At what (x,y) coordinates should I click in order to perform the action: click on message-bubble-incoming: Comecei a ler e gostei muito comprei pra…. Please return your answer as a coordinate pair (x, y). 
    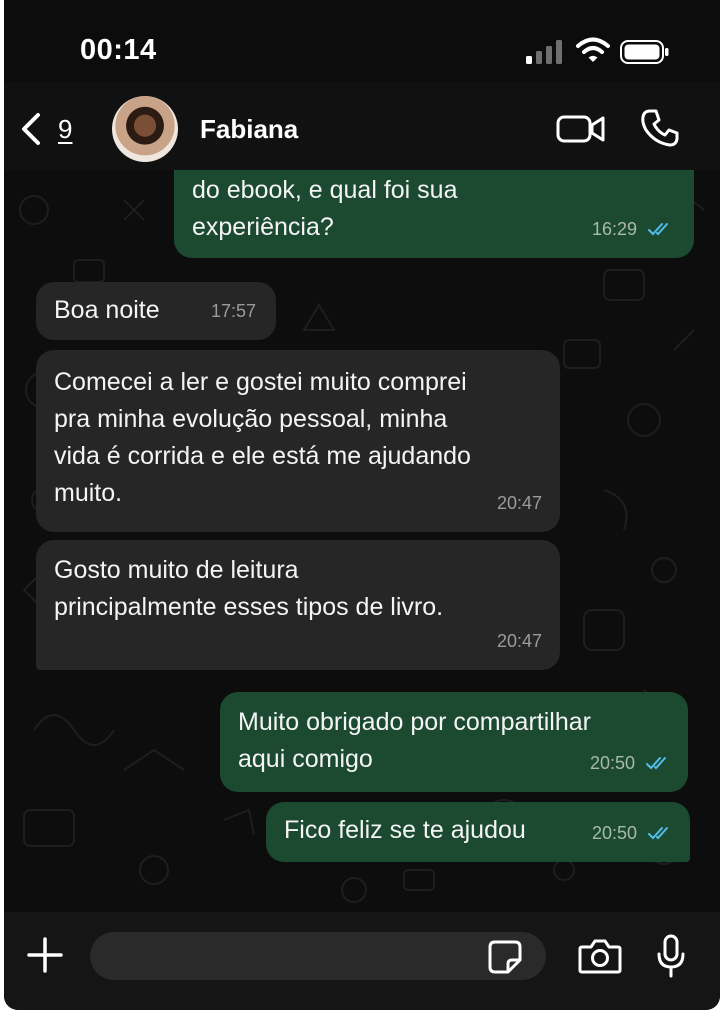
    Looking at the image, I should click on (298, 441).